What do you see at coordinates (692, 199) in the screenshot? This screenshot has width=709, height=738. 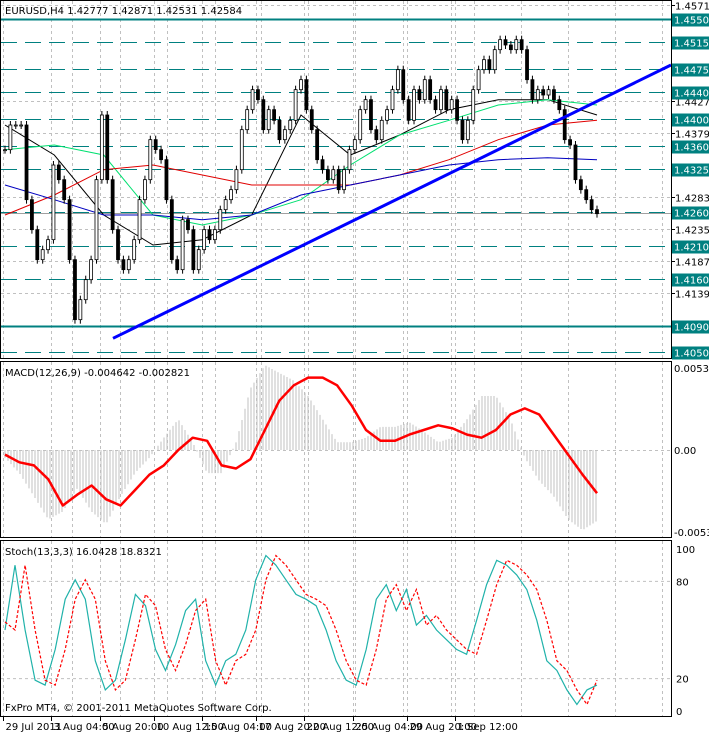 I see `y-tick-label: 1.42830` at bounding box center [692, 199].